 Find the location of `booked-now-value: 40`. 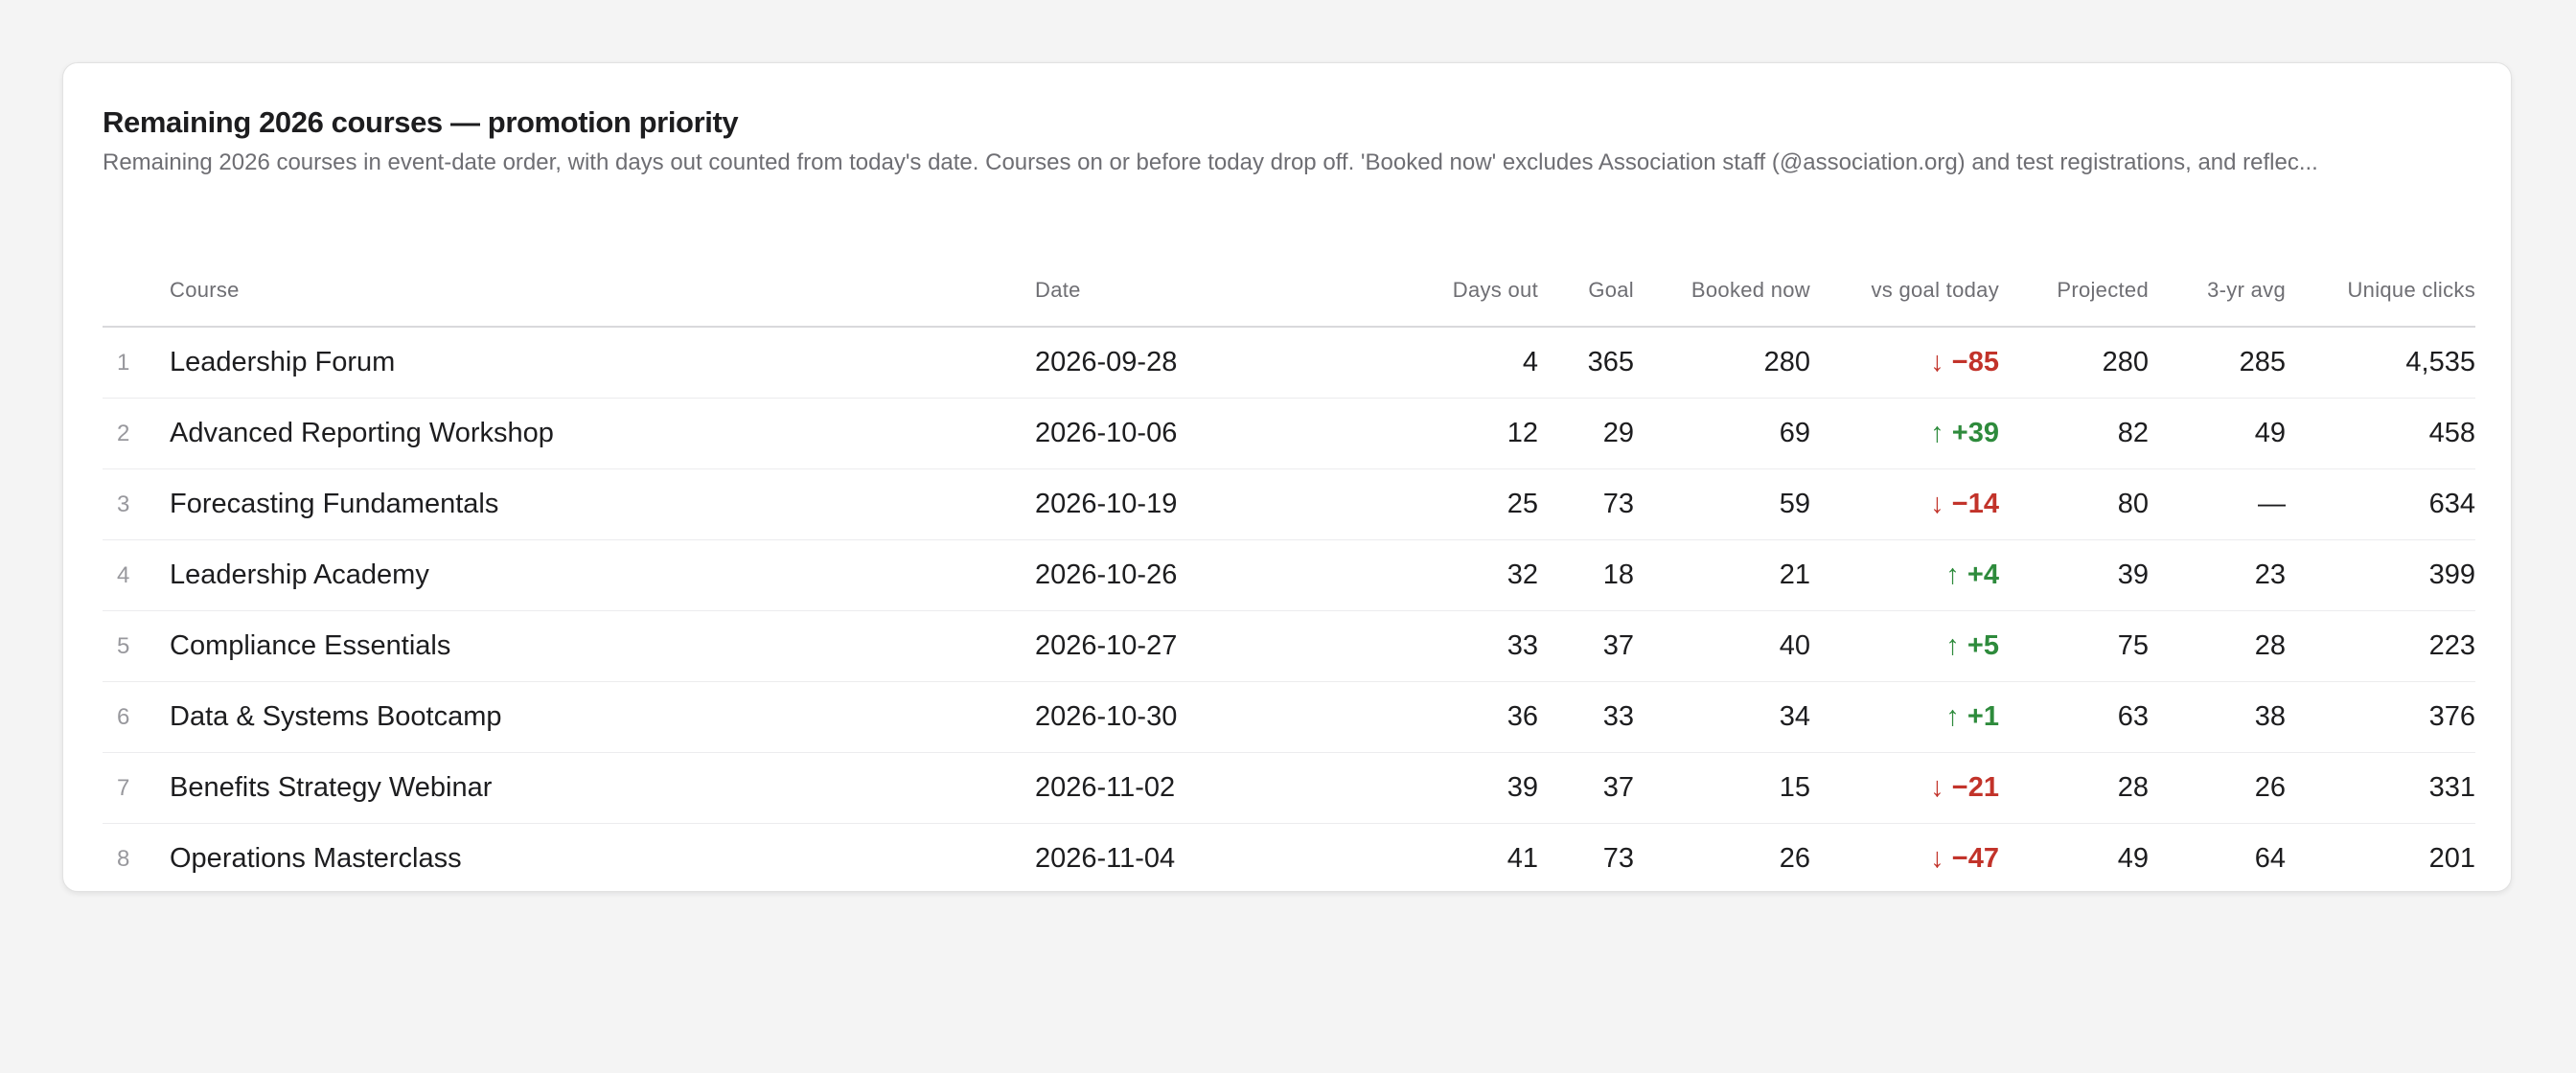

booked-now-value: 40 is located at coordinates (1722, 646).